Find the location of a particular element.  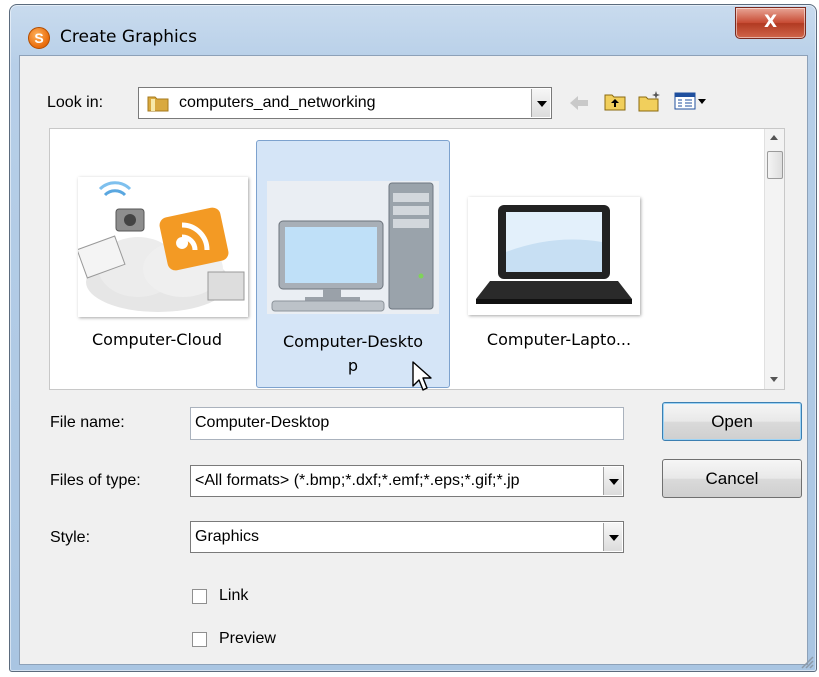

scroll-up-icon is located at coordinates (774, 138).